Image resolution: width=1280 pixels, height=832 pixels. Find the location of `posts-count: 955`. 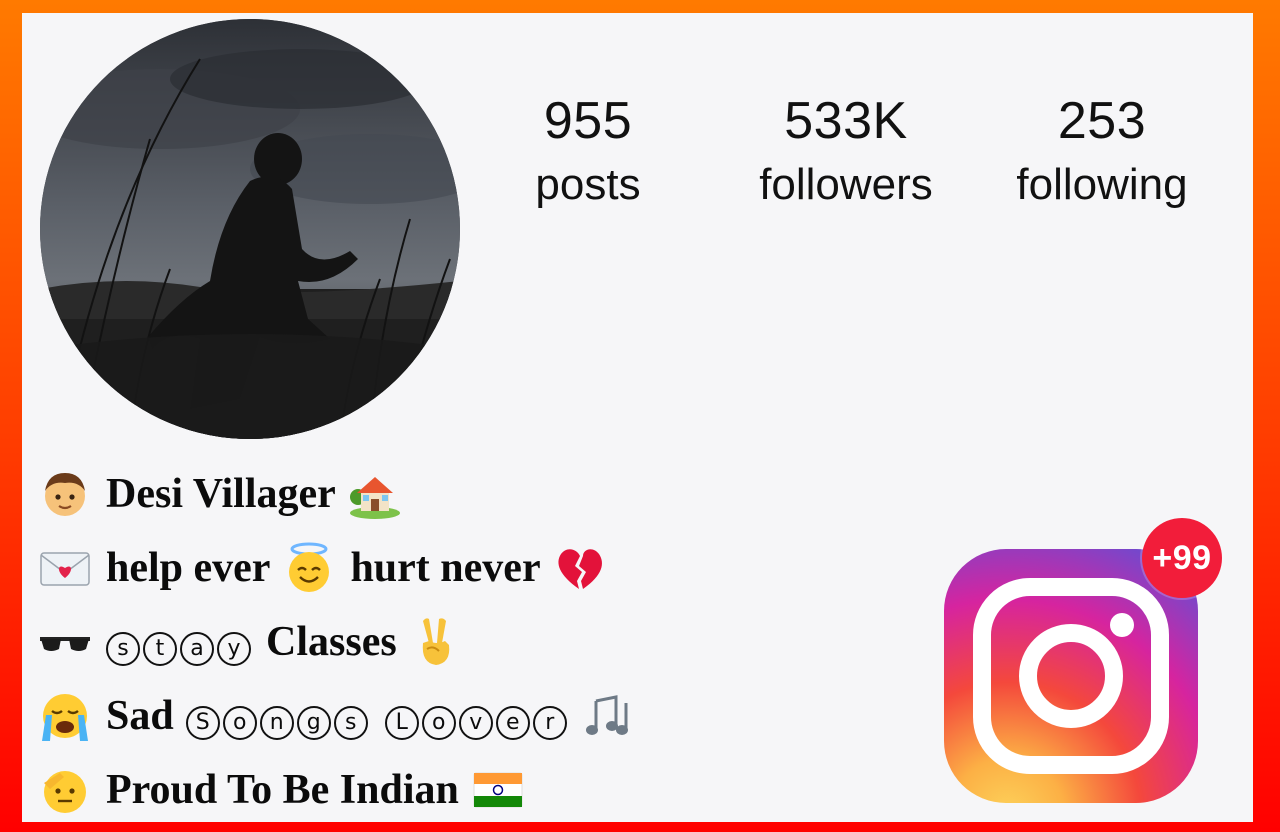

posts-count: 955 is located at coordinates (588, 121).